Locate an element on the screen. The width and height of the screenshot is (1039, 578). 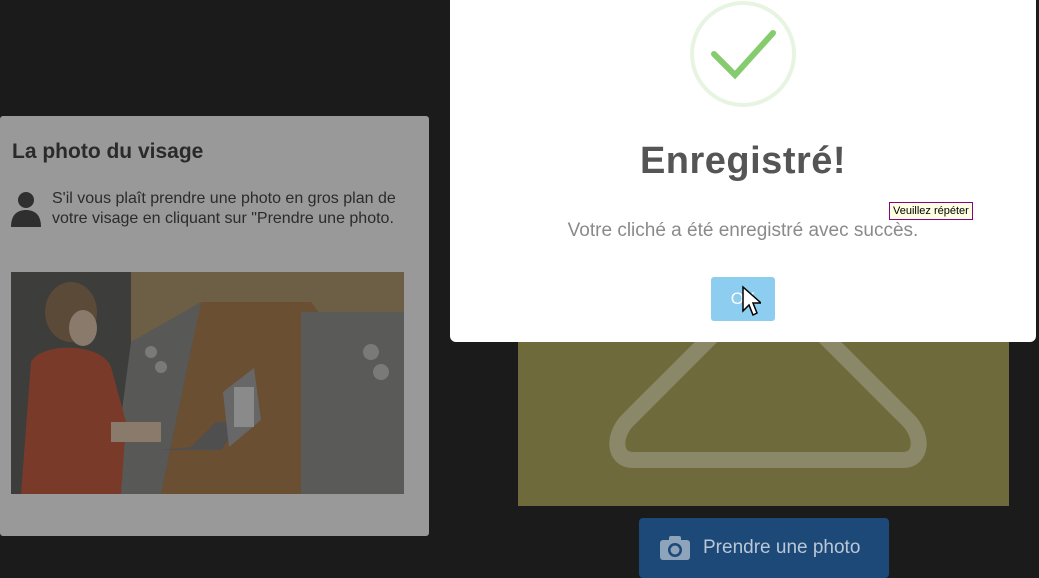
take-photo-label: Prendre une photo is located at coordinates (782, 547).